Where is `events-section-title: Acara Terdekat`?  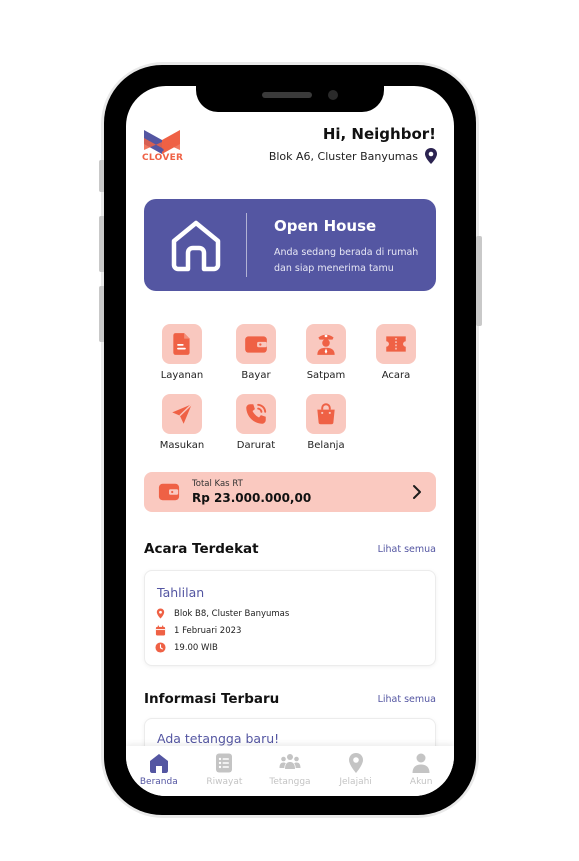 events-section-title: Acara Terdekat is located at coordinates (201, 549).